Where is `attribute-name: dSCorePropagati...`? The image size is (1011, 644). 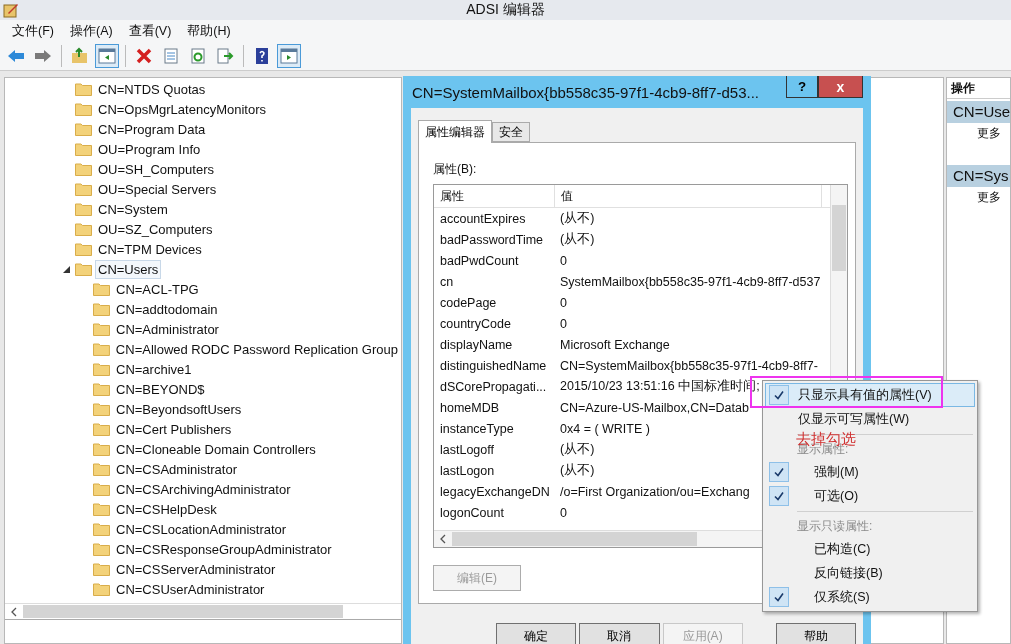
attribute-name: dSCorePropagati... is located at coordinates (493, 386).